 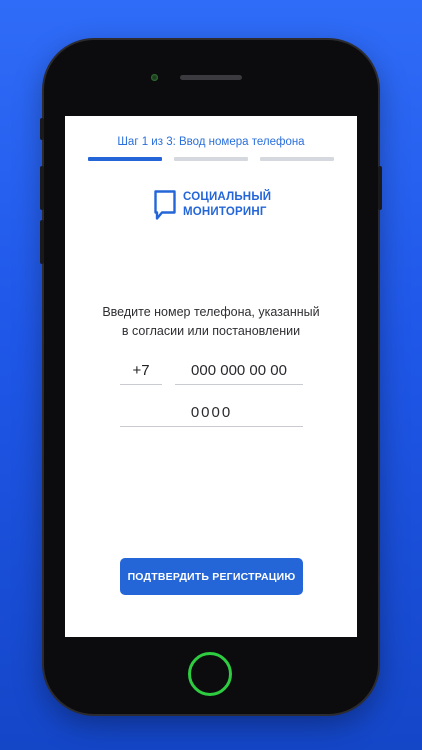 What do you see at coordinates (211, 142) in the screenshot?
I see `step-indicator-text: Шаг 1 из 3: Ввод номера телефона` at bounding box center [211, 142].